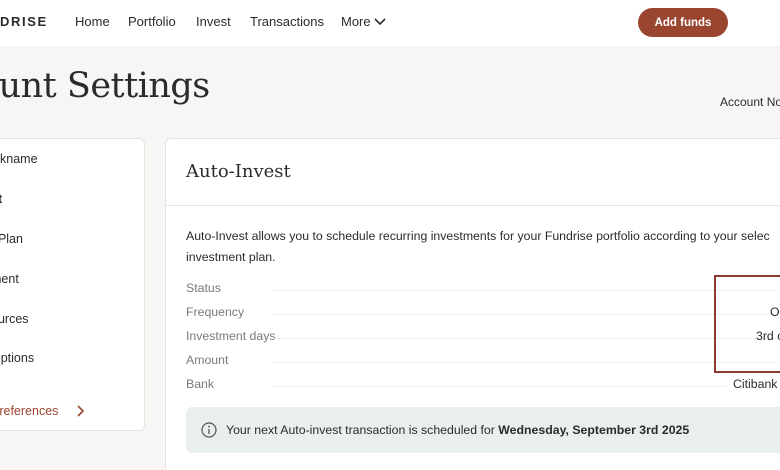 The width and height of the screenshot is (780, 470). Describe the element at coordinates (231, 336) in the screenshot. I see `investment-days-label: Investment days` at that location.